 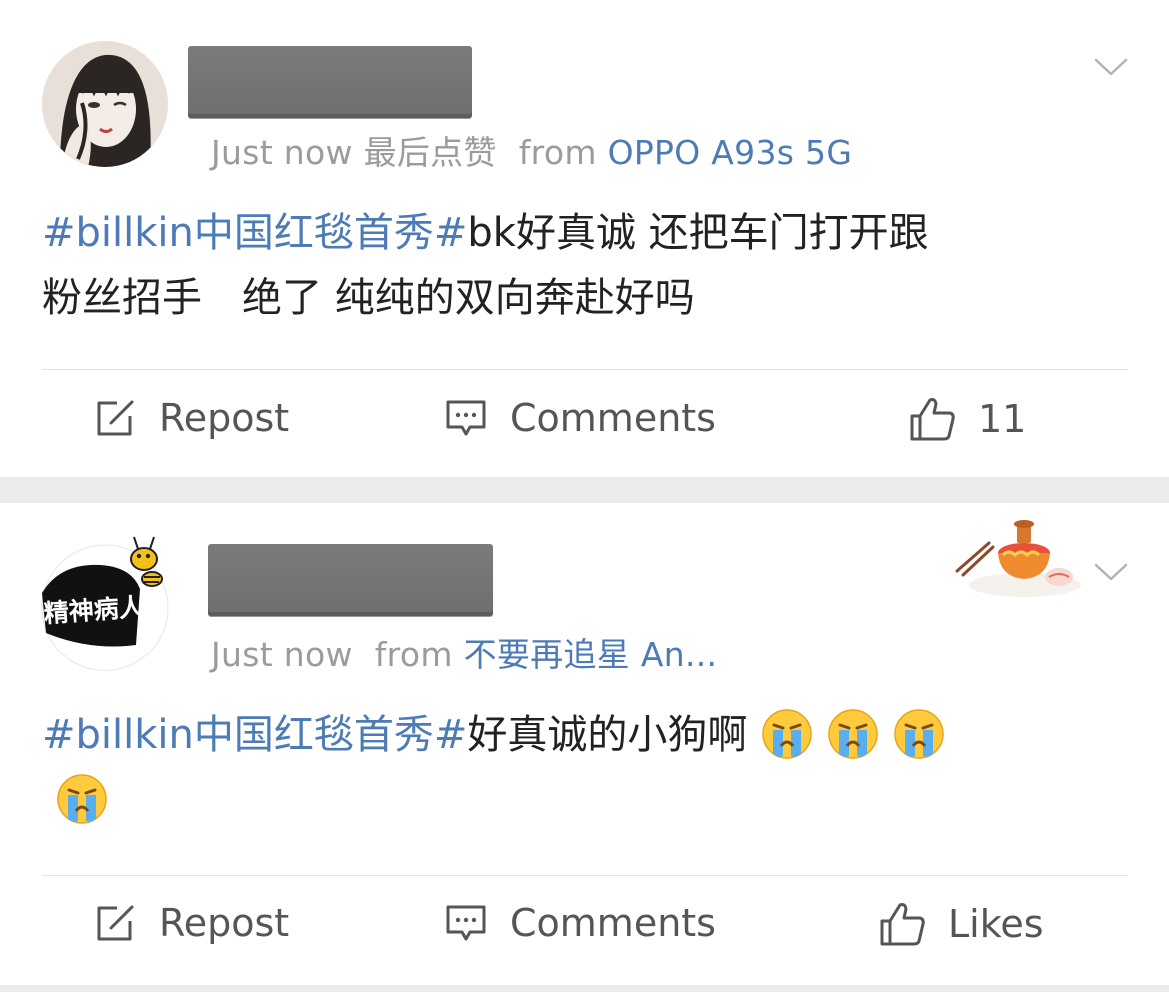 What do you see at coordinates (430, 152) in the screenshot?
I see `last-liked-label: 最后点赞` at bounding box center [430, 152].